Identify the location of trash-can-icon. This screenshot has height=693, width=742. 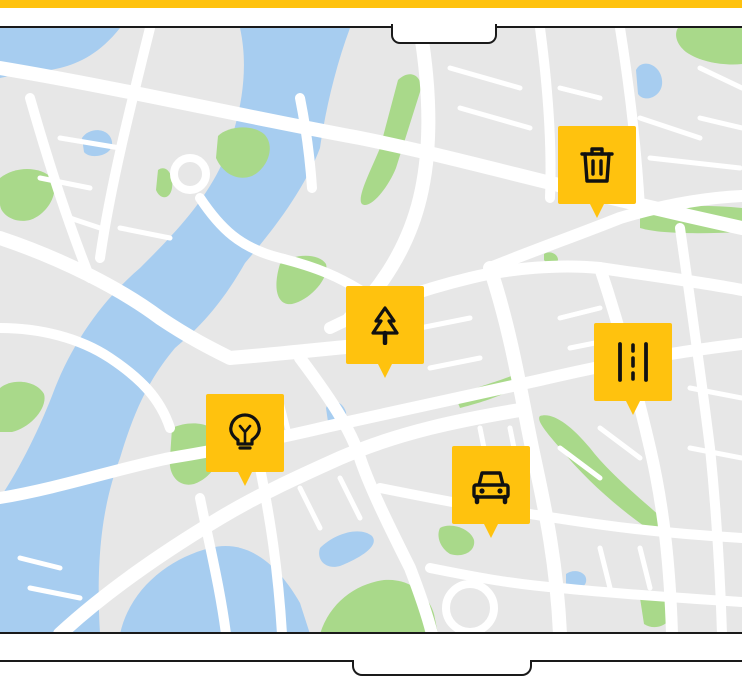
(597, 165).